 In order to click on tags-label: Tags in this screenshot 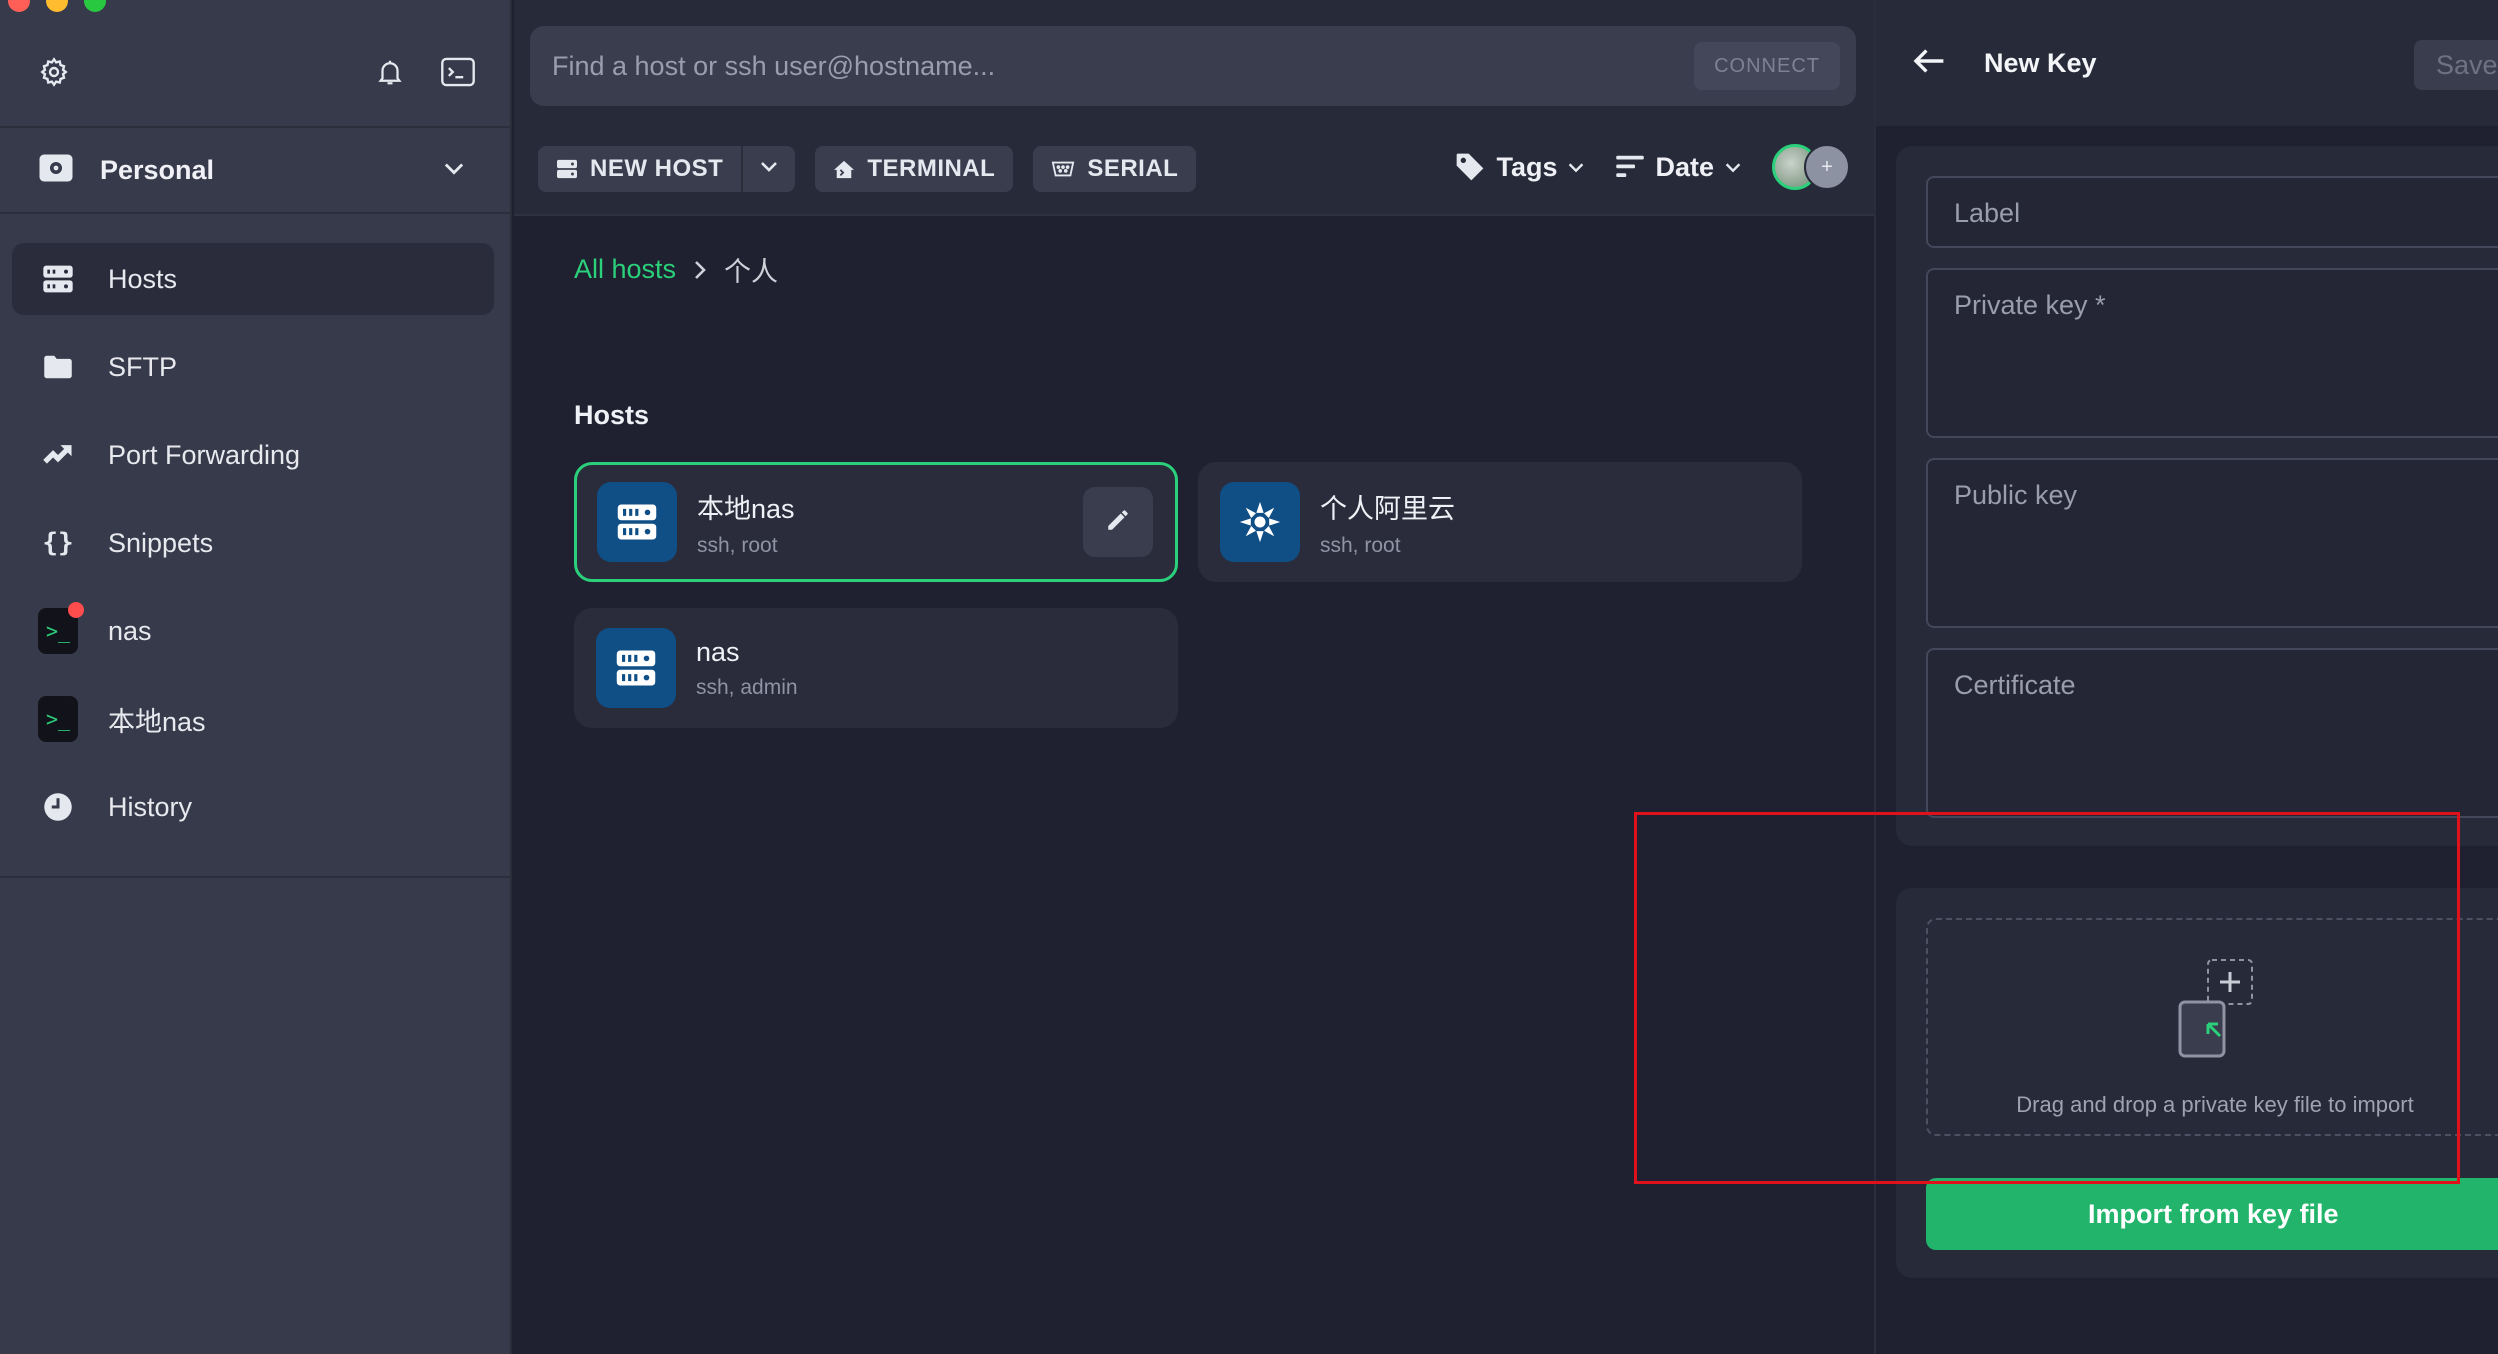, I will do `click(1527, 166)`.